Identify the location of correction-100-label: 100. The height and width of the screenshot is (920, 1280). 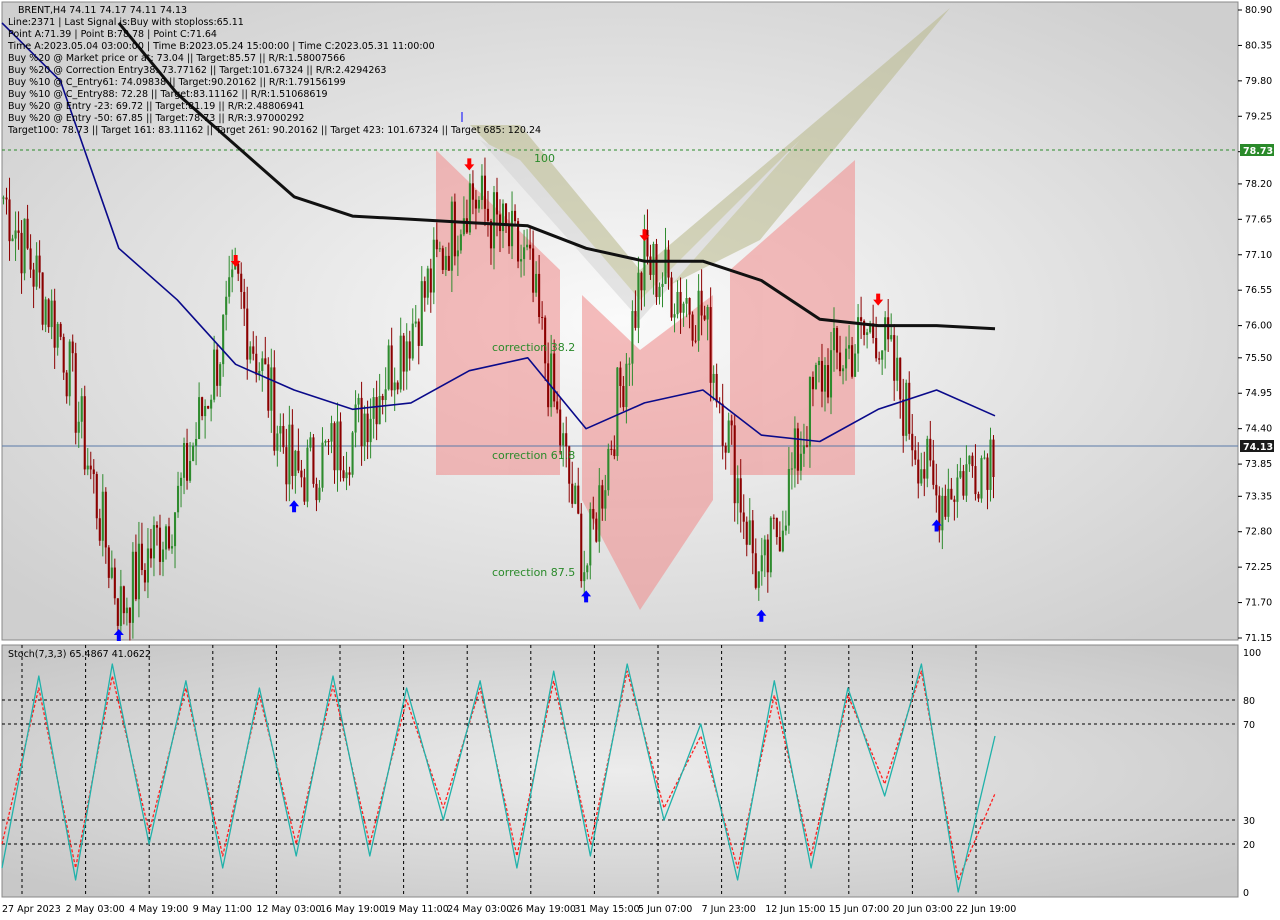
(544, 158).